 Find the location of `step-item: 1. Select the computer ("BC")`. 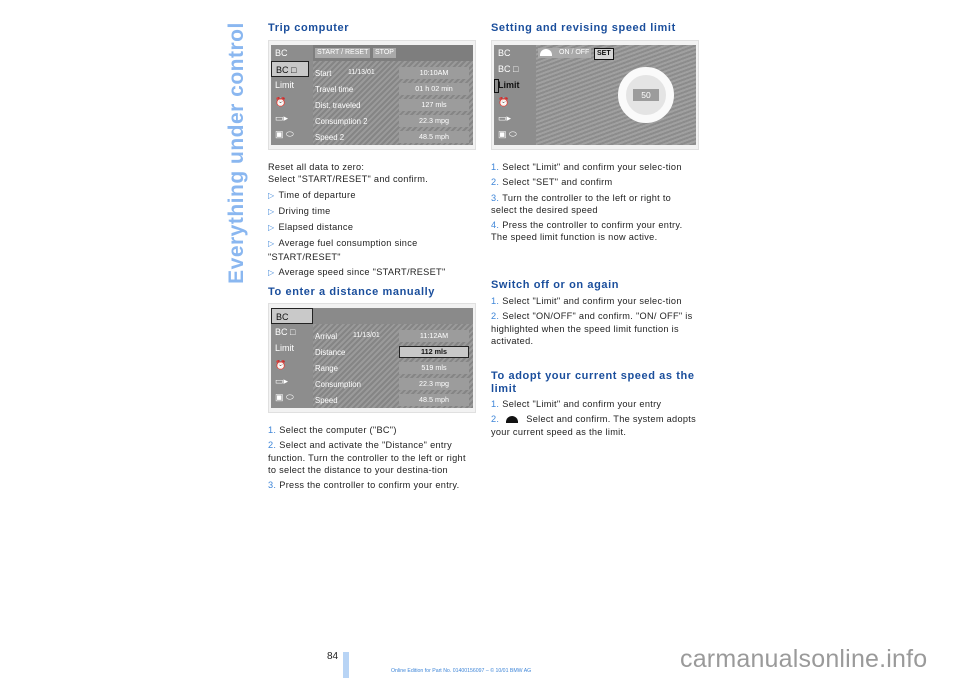

step-item: 1. Select the computer ("BC") is located at coordinates (332, 430).